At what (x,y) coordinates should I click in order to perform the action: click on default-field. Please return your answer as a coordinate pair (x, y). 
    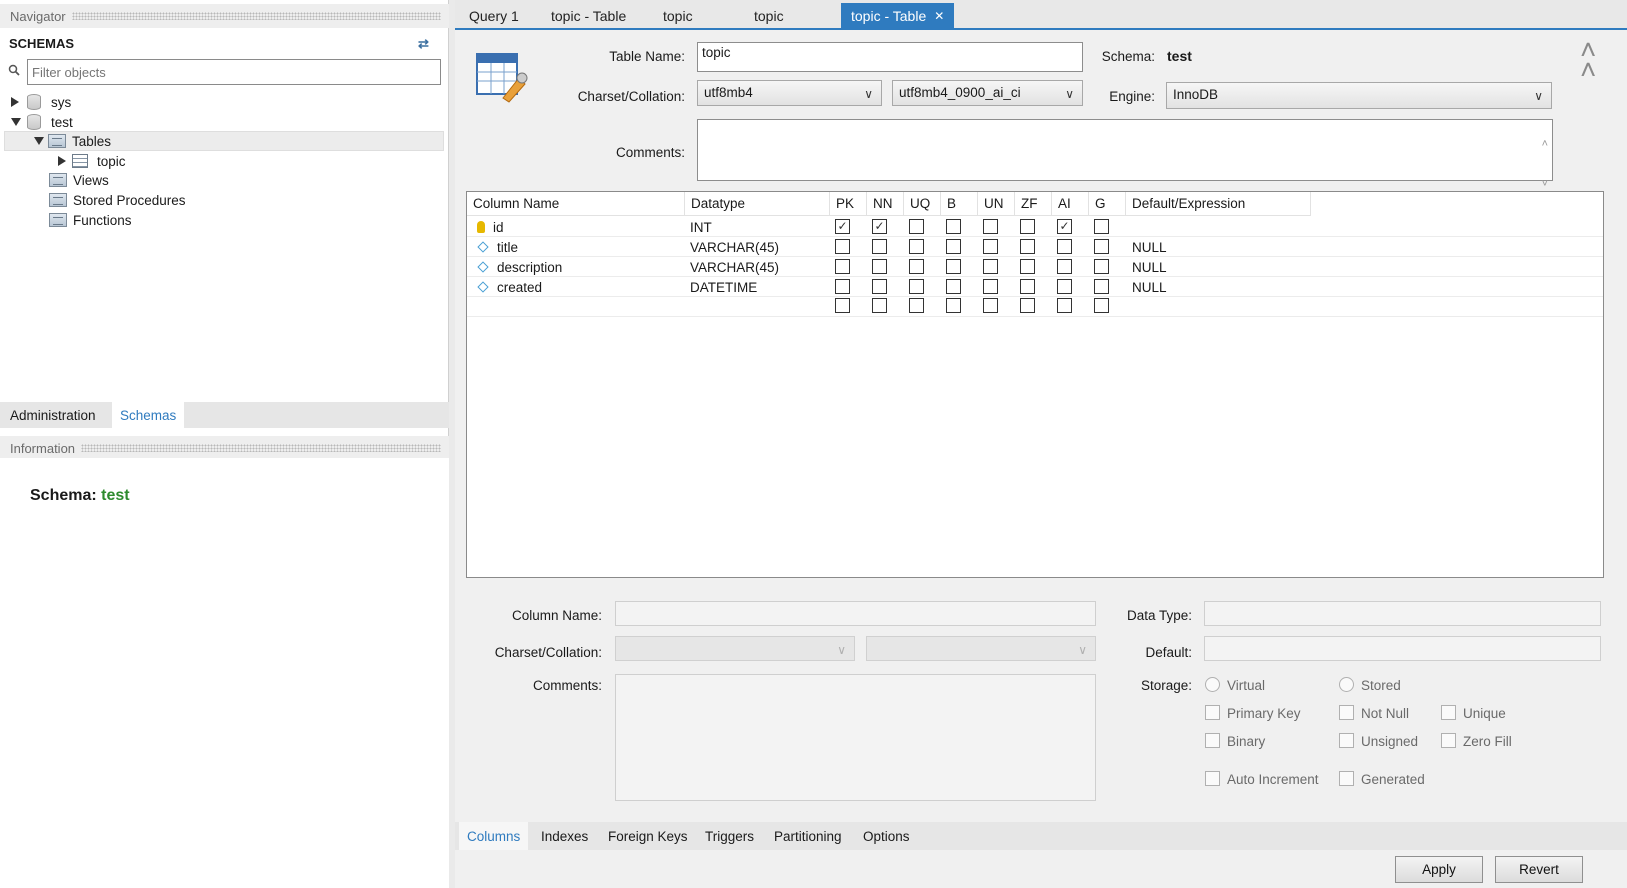
    Looking at the image, I should click on (1402, 648).